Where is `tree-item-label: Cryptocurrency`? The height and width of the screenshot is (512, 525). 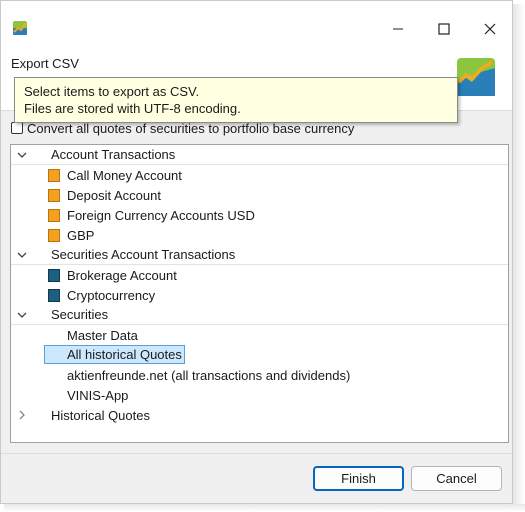
tree-item-label: Cryptocurrency is located at coordinates (111, 295).